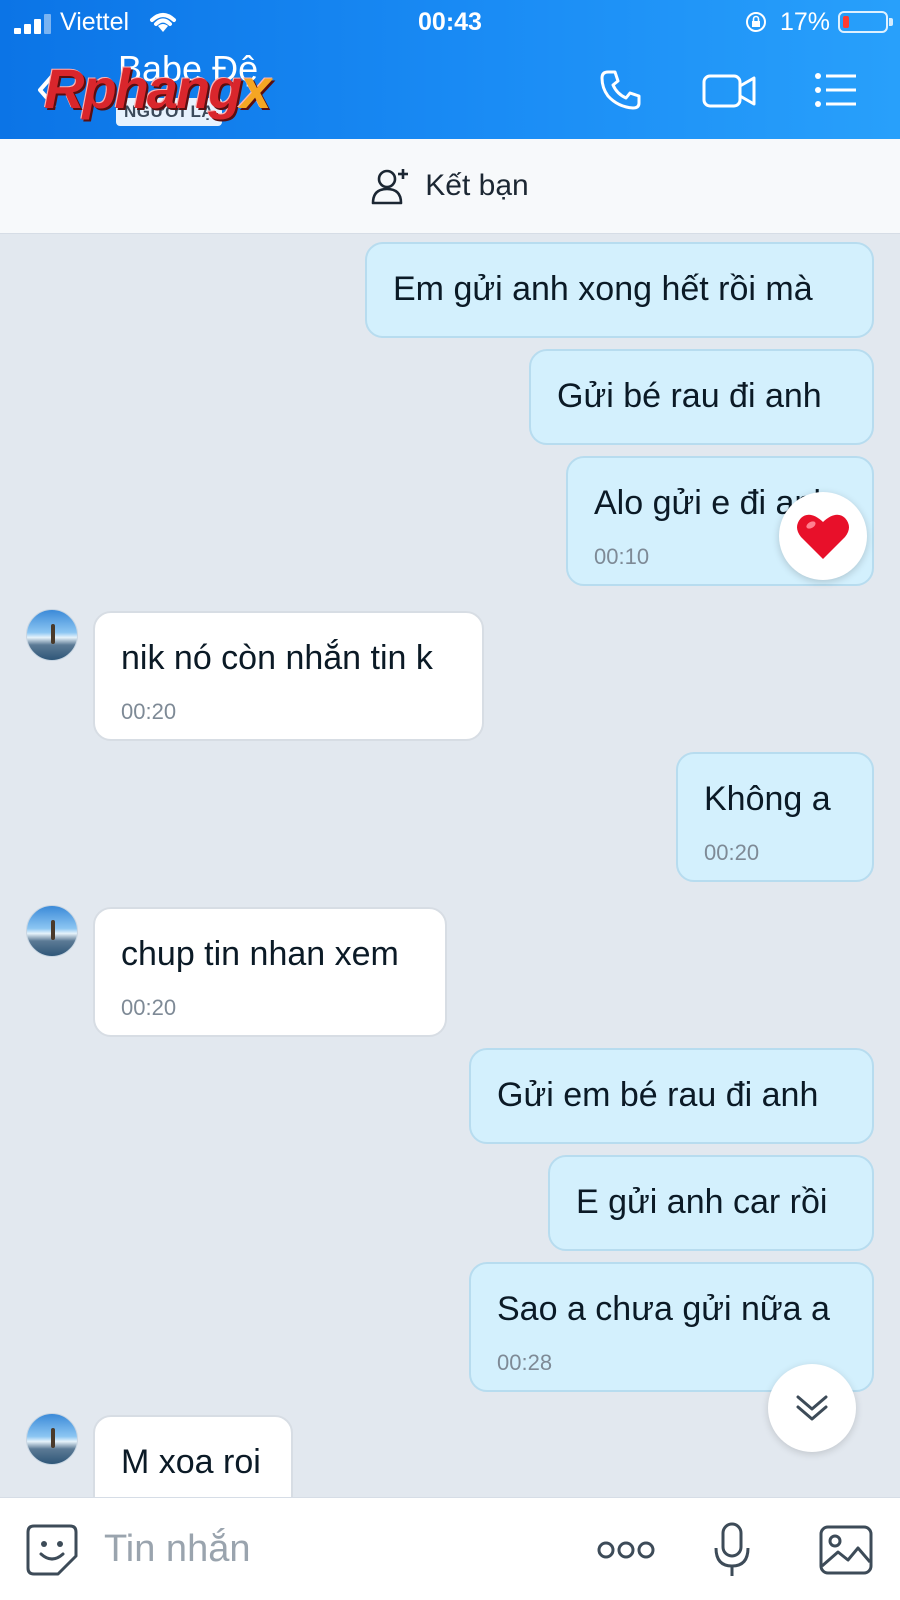 This screenshot has height=1600, width=900. I want to click on microphone-icon, so click(732, 1550).